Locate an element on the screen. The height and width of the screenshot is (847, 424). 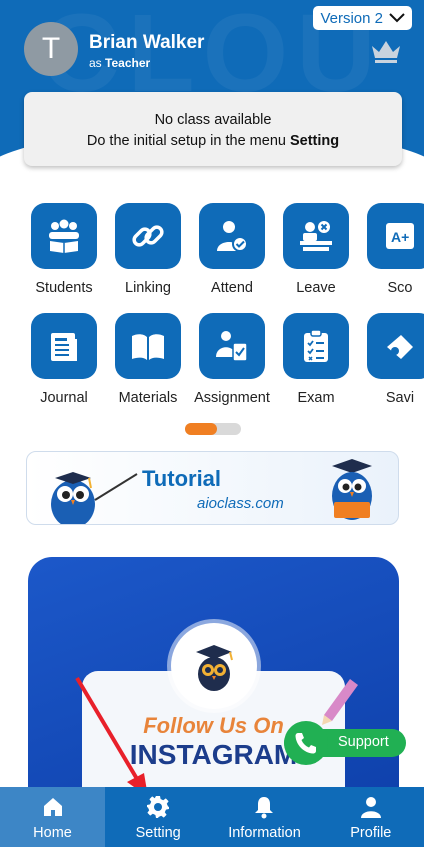
leave-icon is located at coordinates (316, 236).